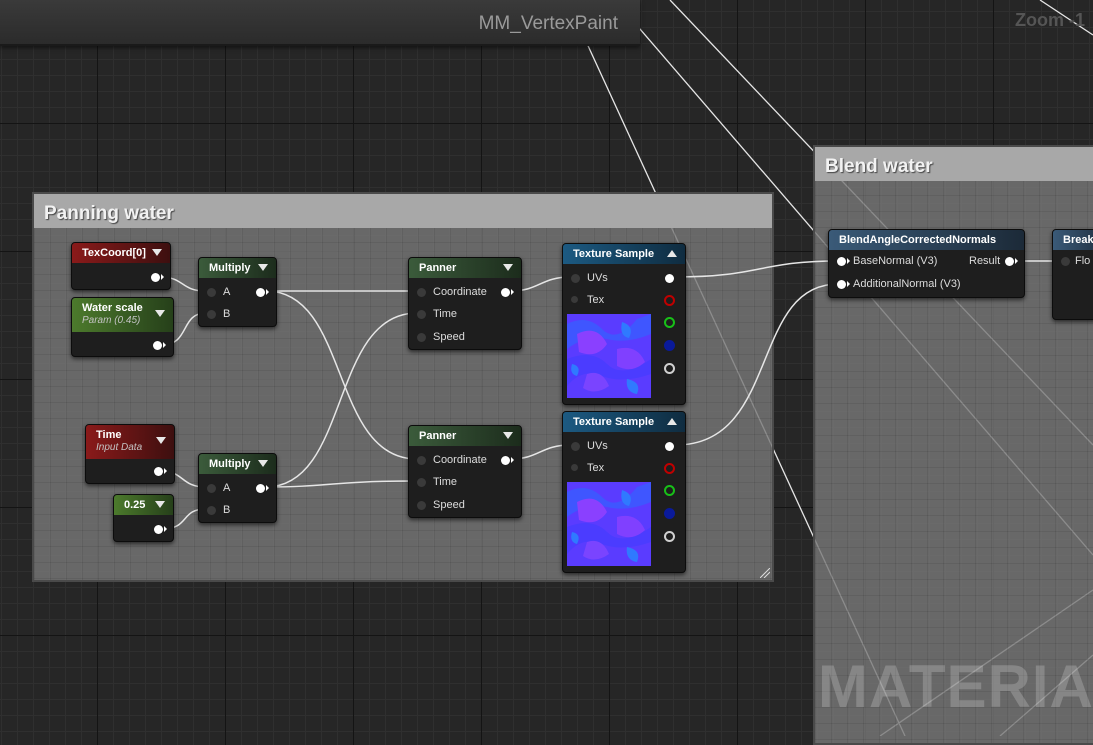 The image size is (1093, 745). What do you see at coordinates (1083, 261) in the screenshot?
I see `pin-label: Flo` at bounding box center [1083, 261].